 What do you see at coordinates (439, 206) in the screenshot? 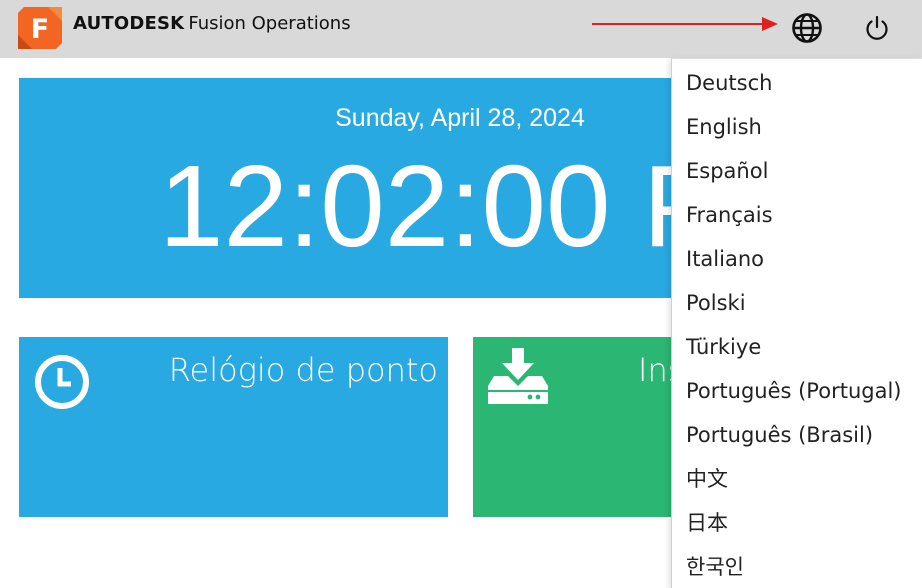
I see `current-time: 12:02:00 P` at bounding box center [439, 206].